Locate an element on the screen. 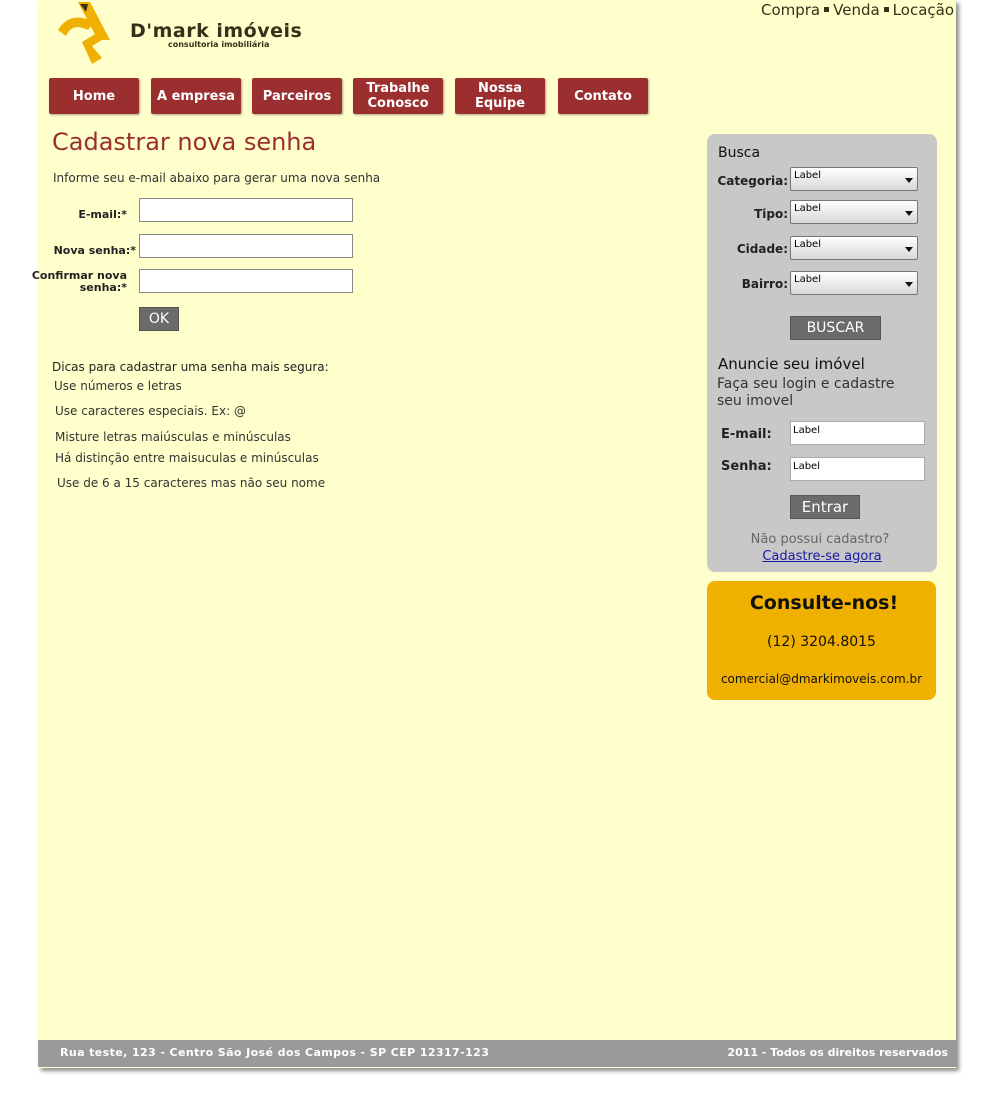 The image size is (1000, 1100). tipo-select: Label is located at coordinates (854, 212).